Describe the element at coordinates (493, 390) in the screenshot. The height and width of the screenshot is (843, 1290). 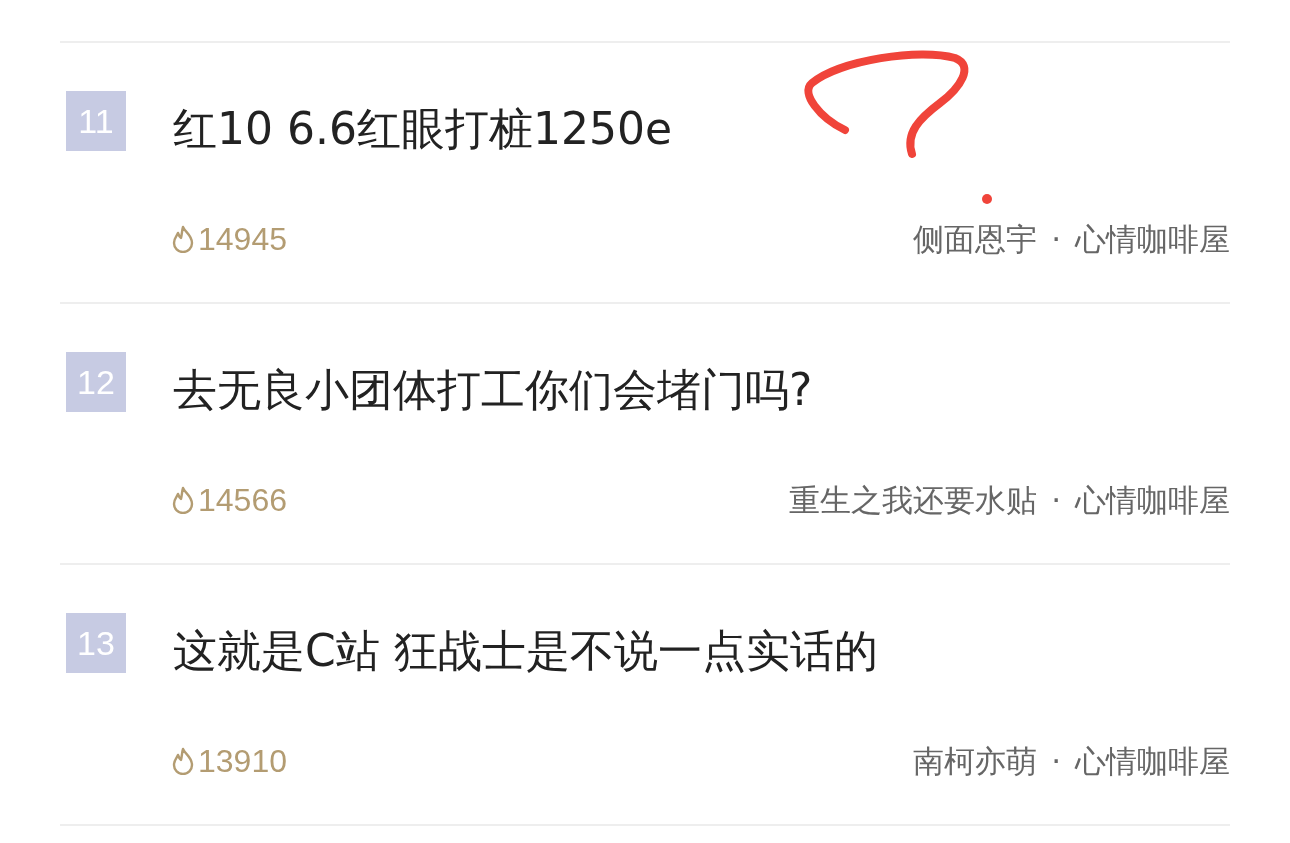
I see `post-title: 去无良小团体打工你们会堵门吗?` at that location.